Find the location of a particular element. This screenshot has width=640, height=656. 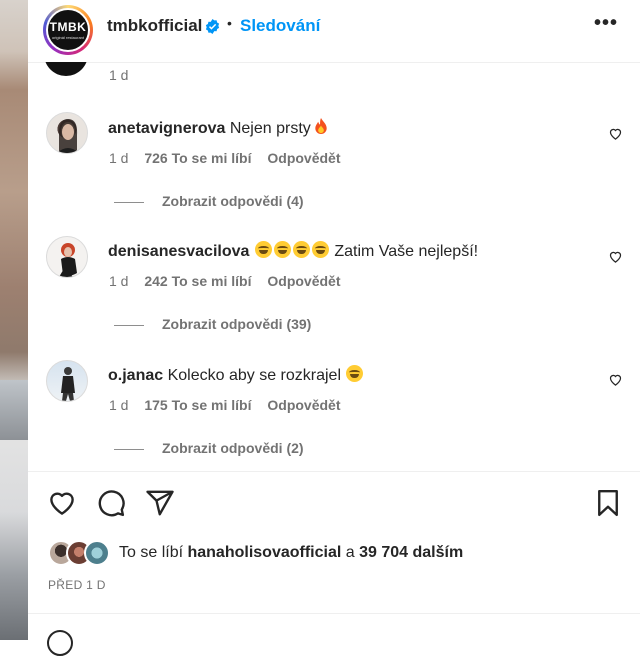

comment-username: o.janac is located at coordinates (135, 375).